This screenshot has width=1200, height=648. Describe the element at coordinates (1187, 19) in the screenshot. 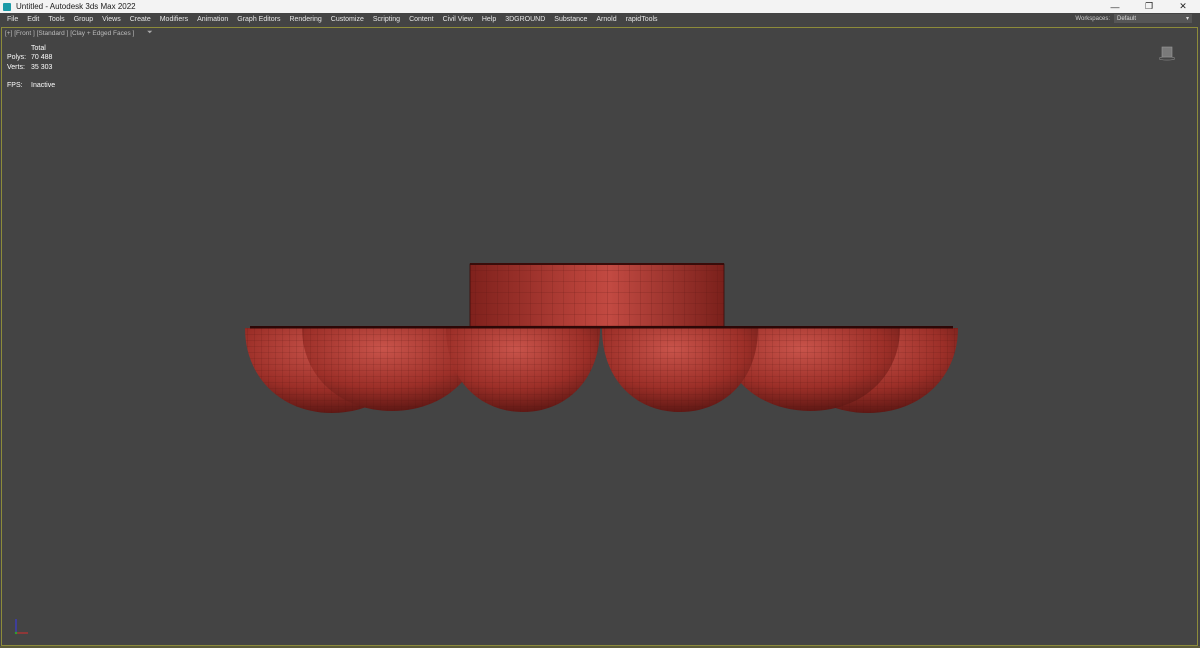

I see `chevron-down-icon: ▾` at that location.